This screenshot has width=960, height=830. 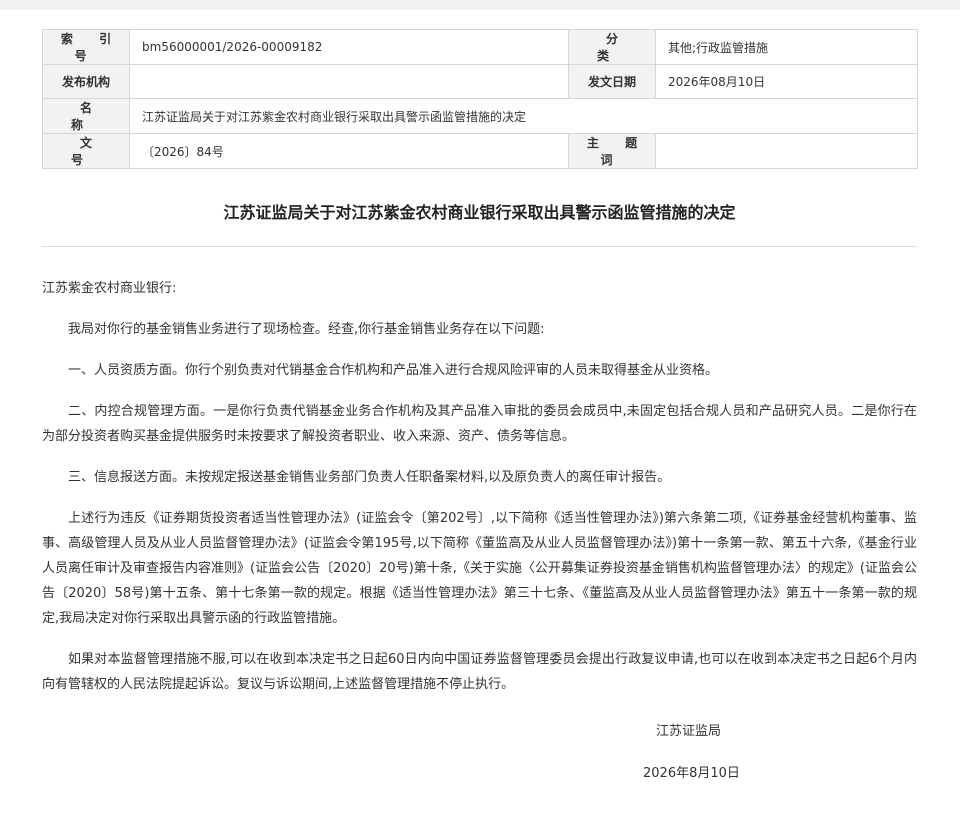 I want to click on keywords-label: 主 题 词, so click(x=612, y=151).